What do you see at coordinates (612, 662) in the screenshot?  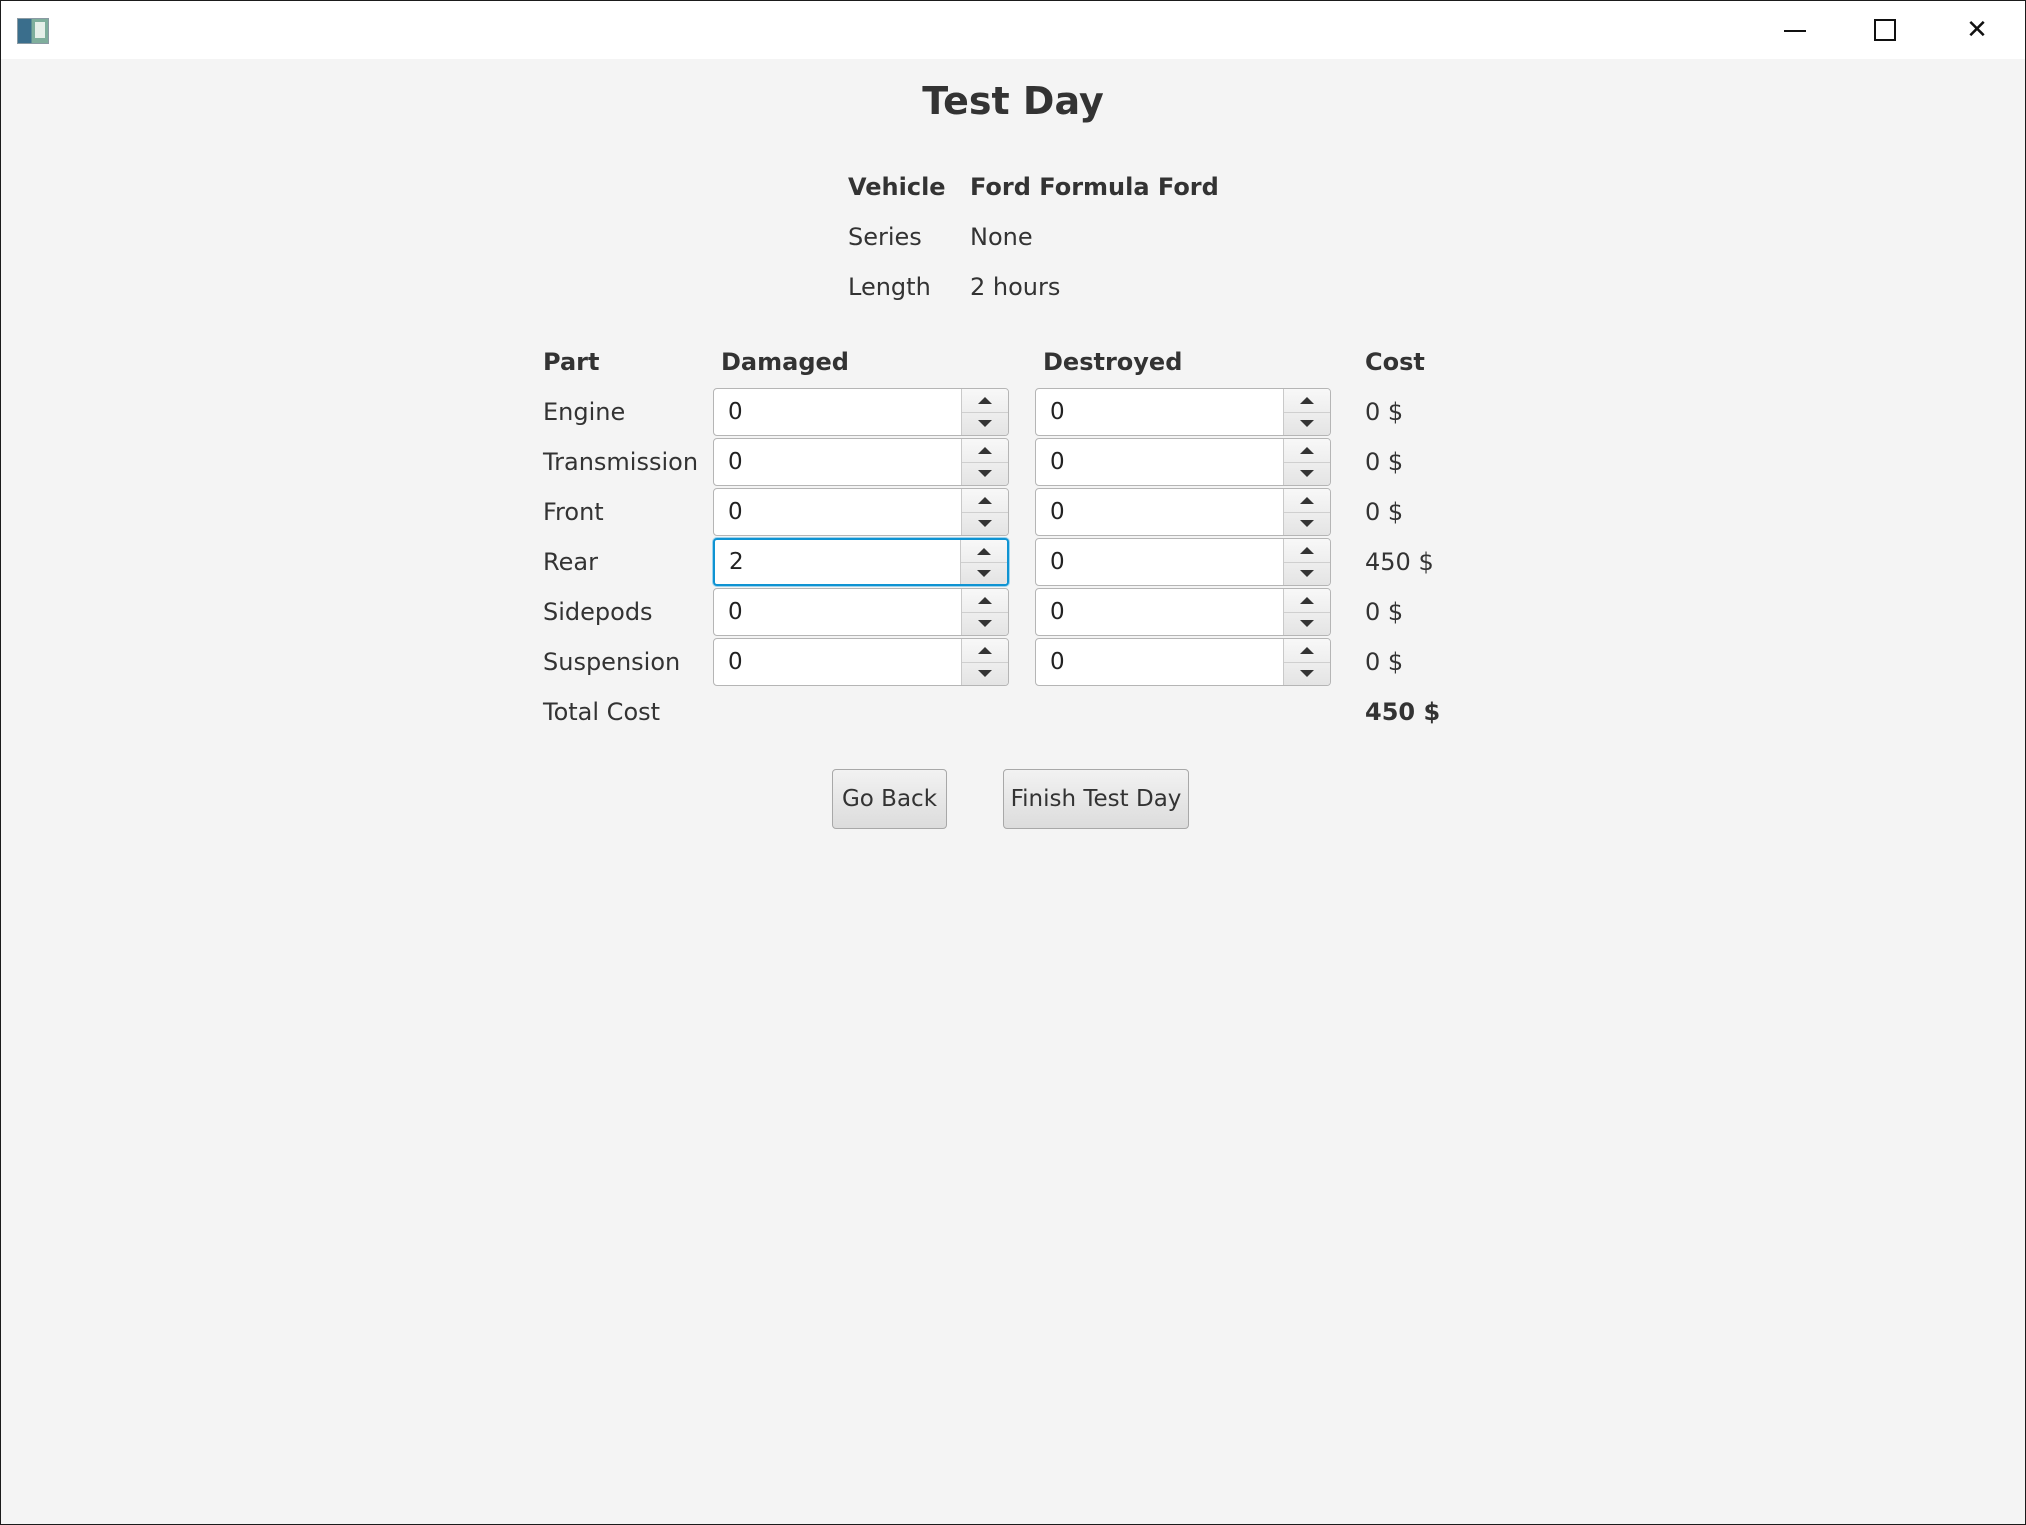 I see `part-label-suspension: Suspension` at bounding box center [612, 662].